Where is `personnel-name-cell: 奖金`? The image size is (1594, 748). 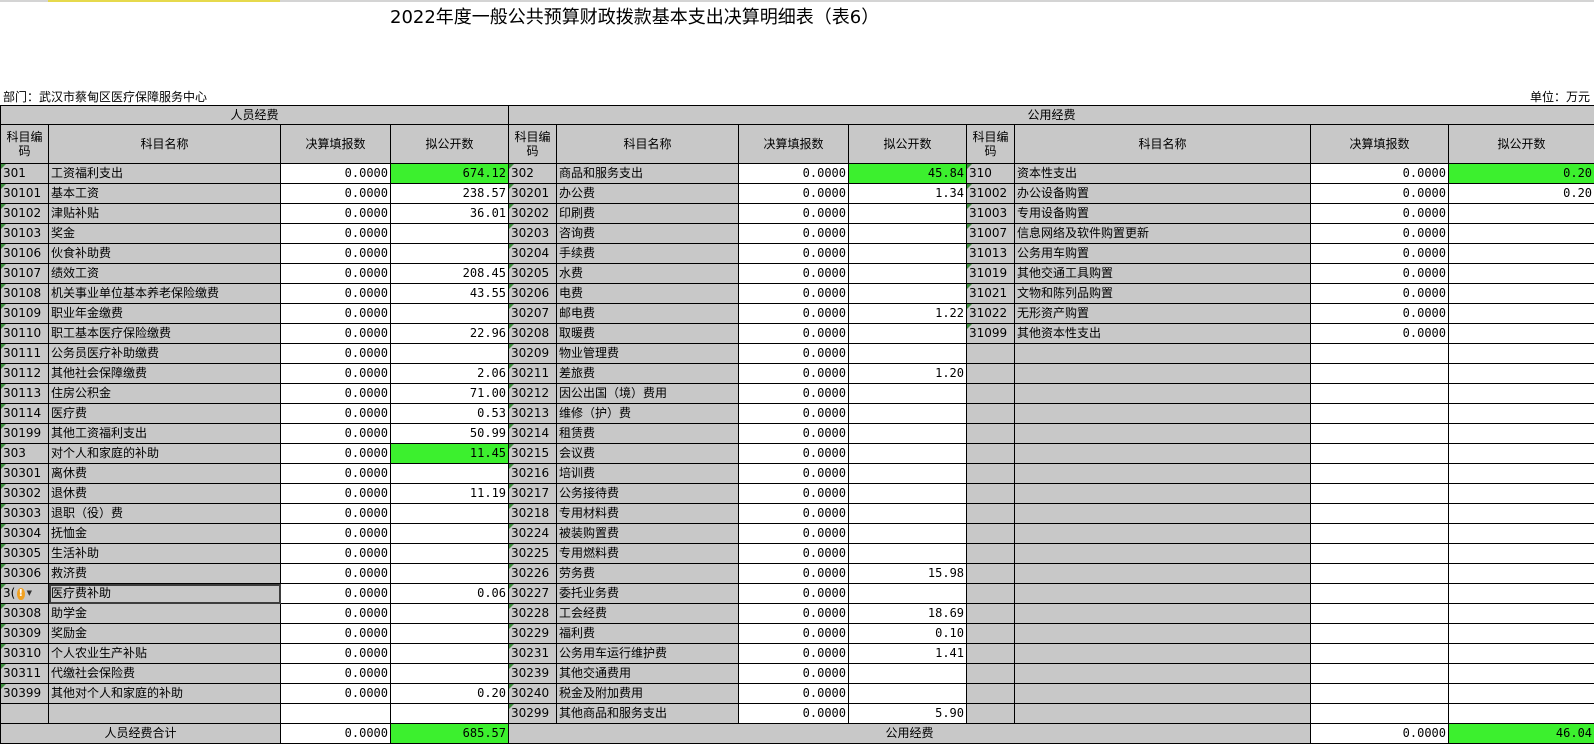 personnel-name-cell: 奖金 is located at coordinates (164, 233).